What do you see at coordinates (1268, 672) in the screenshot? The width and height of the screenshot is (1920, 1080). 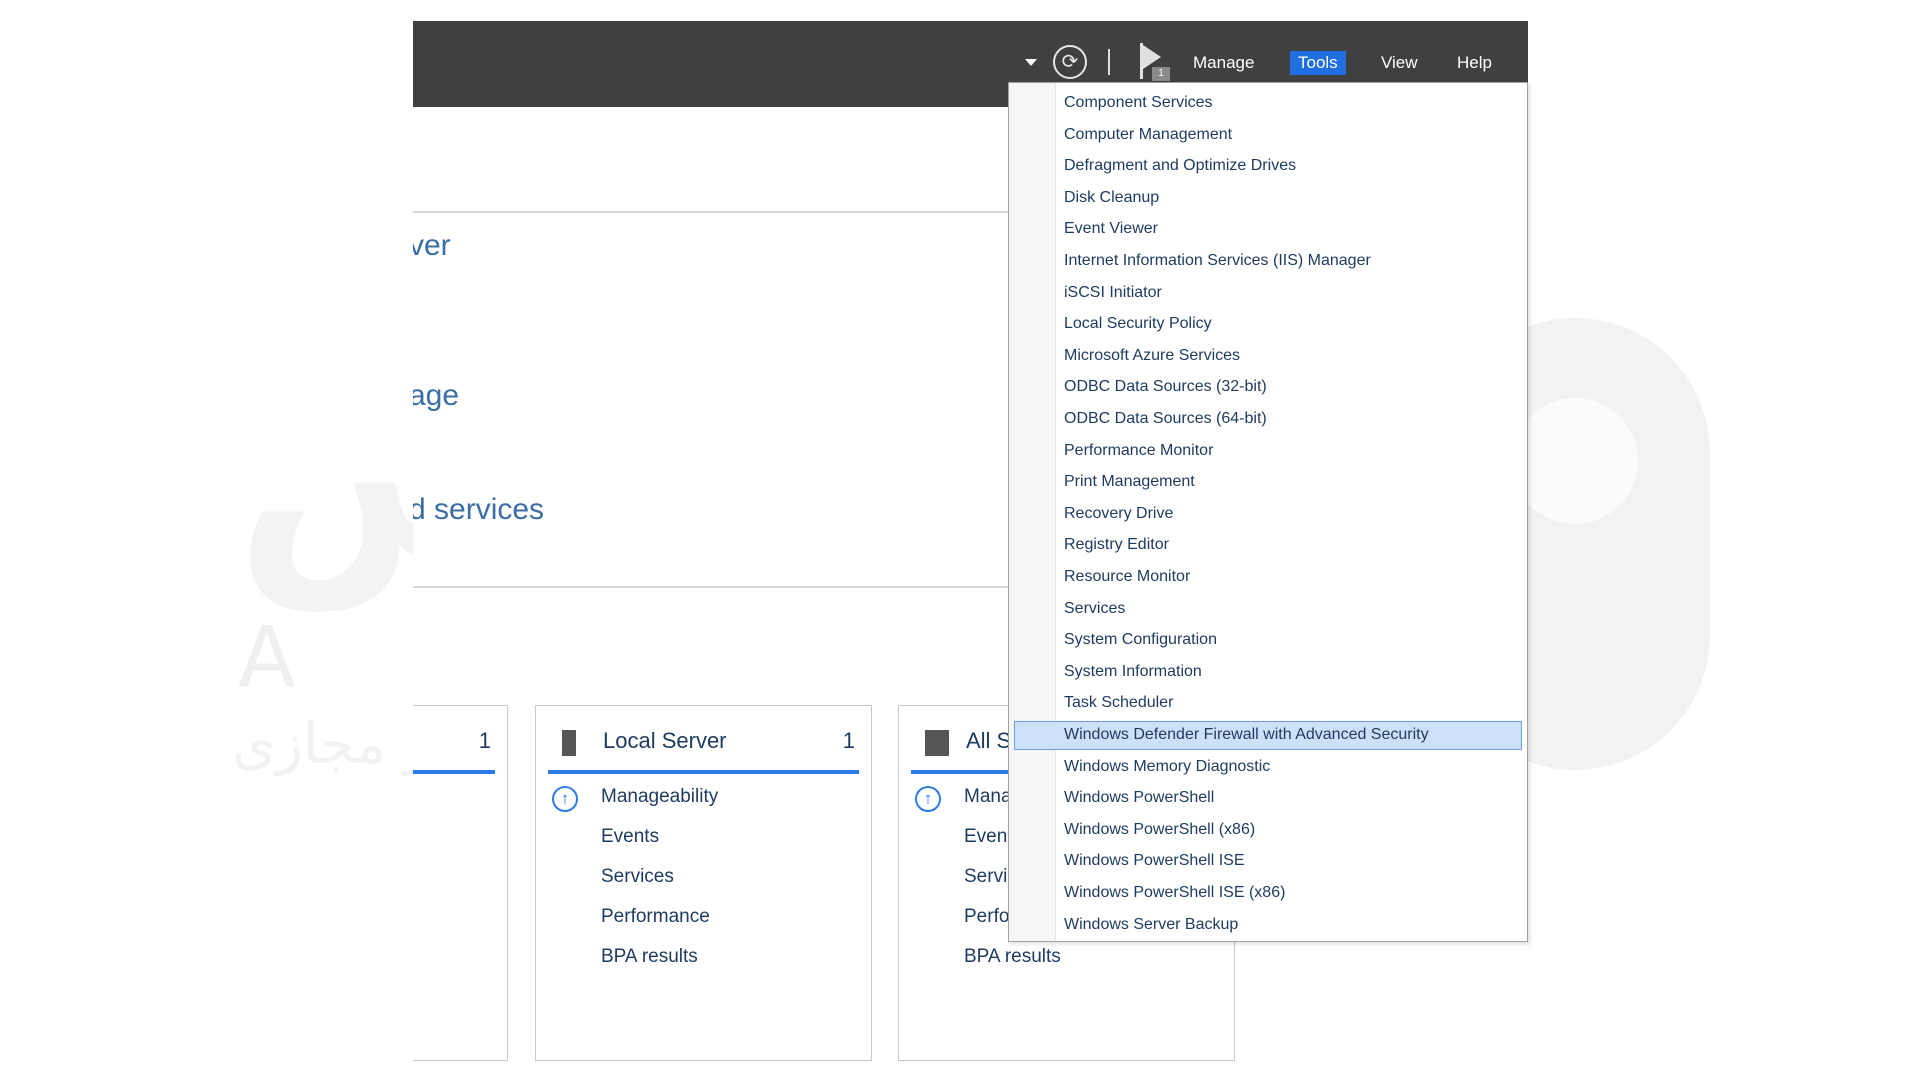 I see `tools-menu-item: System Information` at bounding box center [1268, 672].